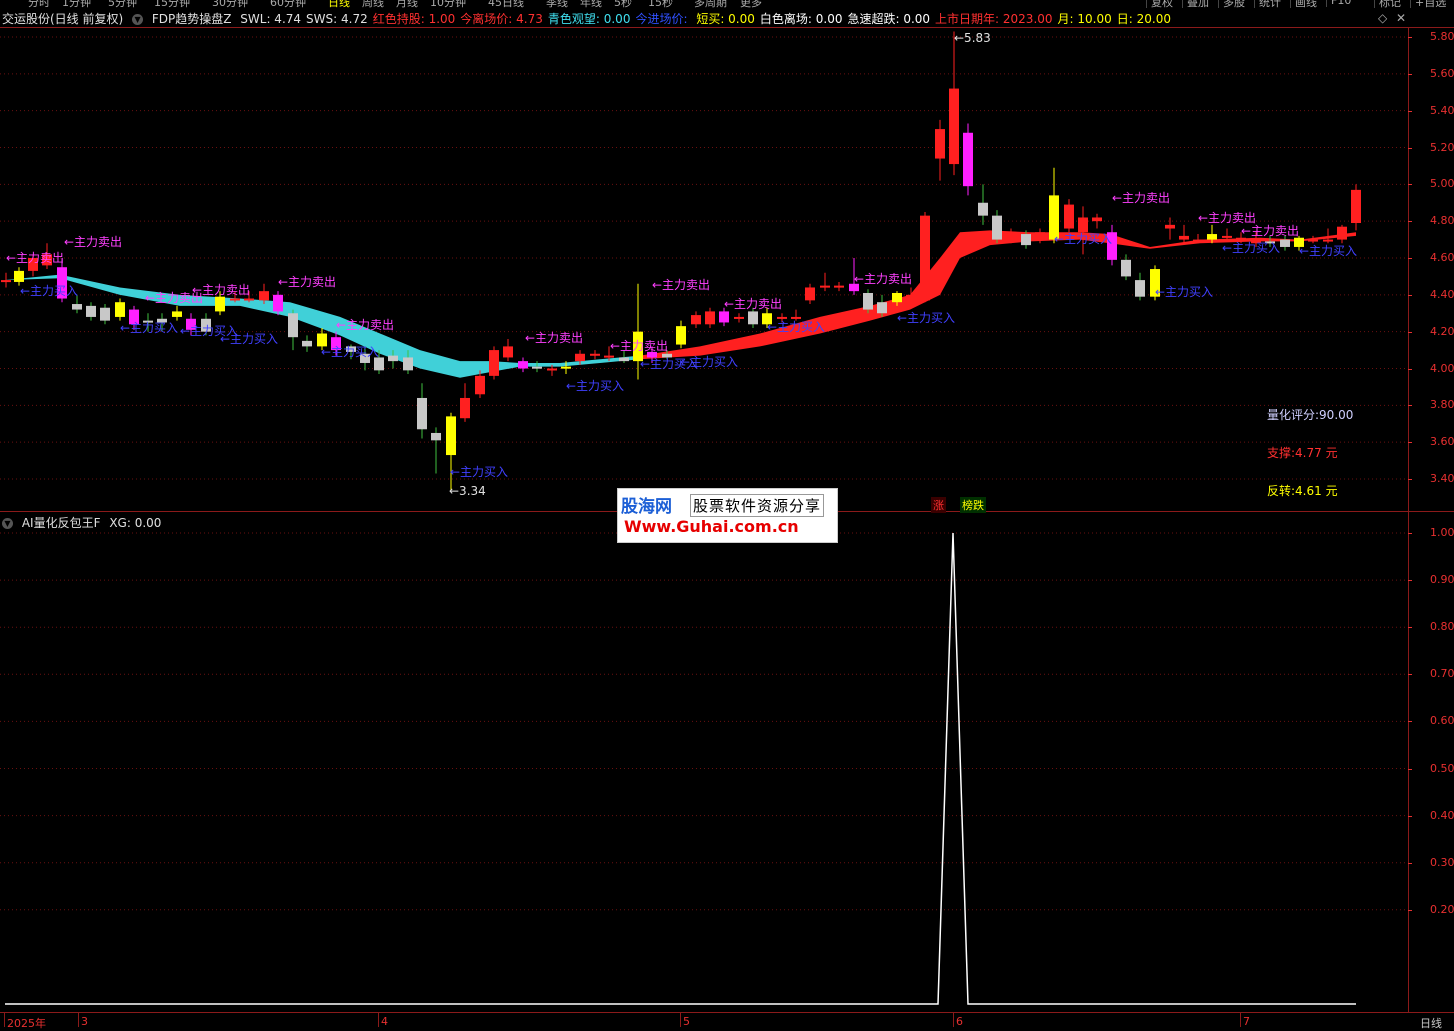 Image resolution: width=1454 pixels, height=1031 pixels. Describe the element at coordinates (1442, 721) in the screenshot. I see `osc-tick: 0.60` at that location.